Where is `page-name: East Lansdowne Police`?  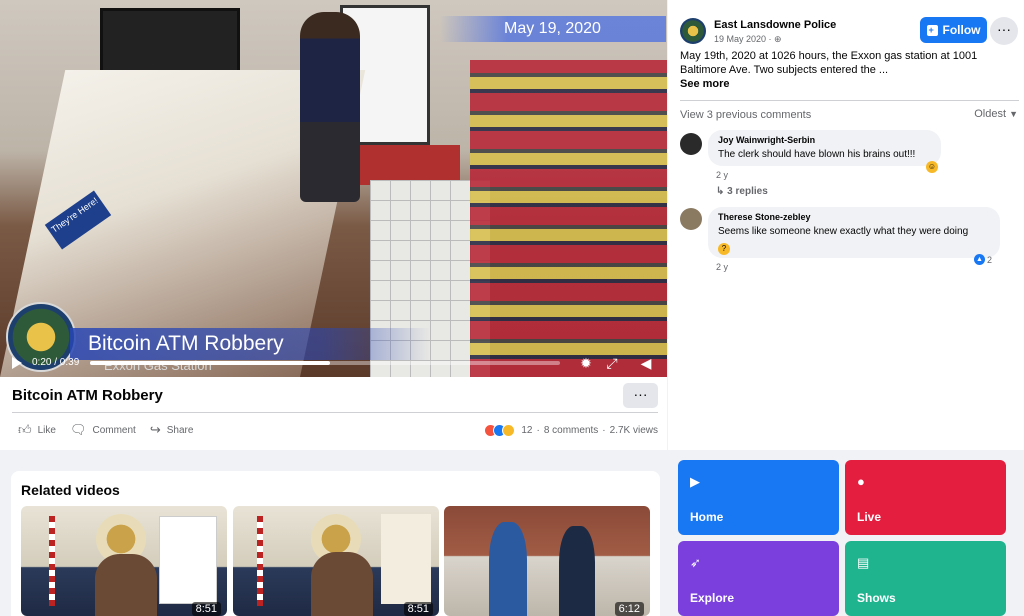 page-name: East Lansdowne Police is located at coordinates (775, 25).